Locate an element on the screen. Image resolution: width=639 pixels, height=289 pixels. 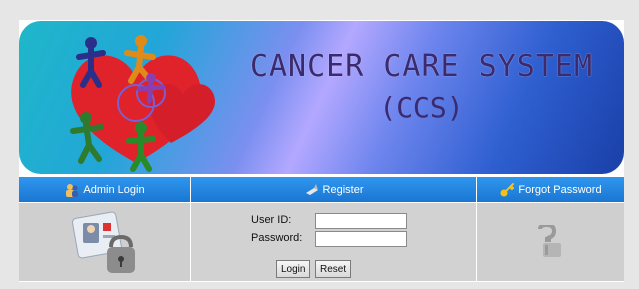
password-label: Password: is located at coordinates (277, 238).